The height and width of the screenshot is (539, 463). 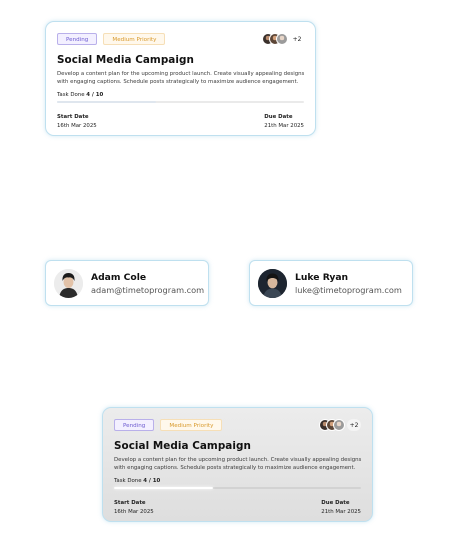 I want to click on user-email: luke@timetoprogram.com, so click(x=348, y=289).